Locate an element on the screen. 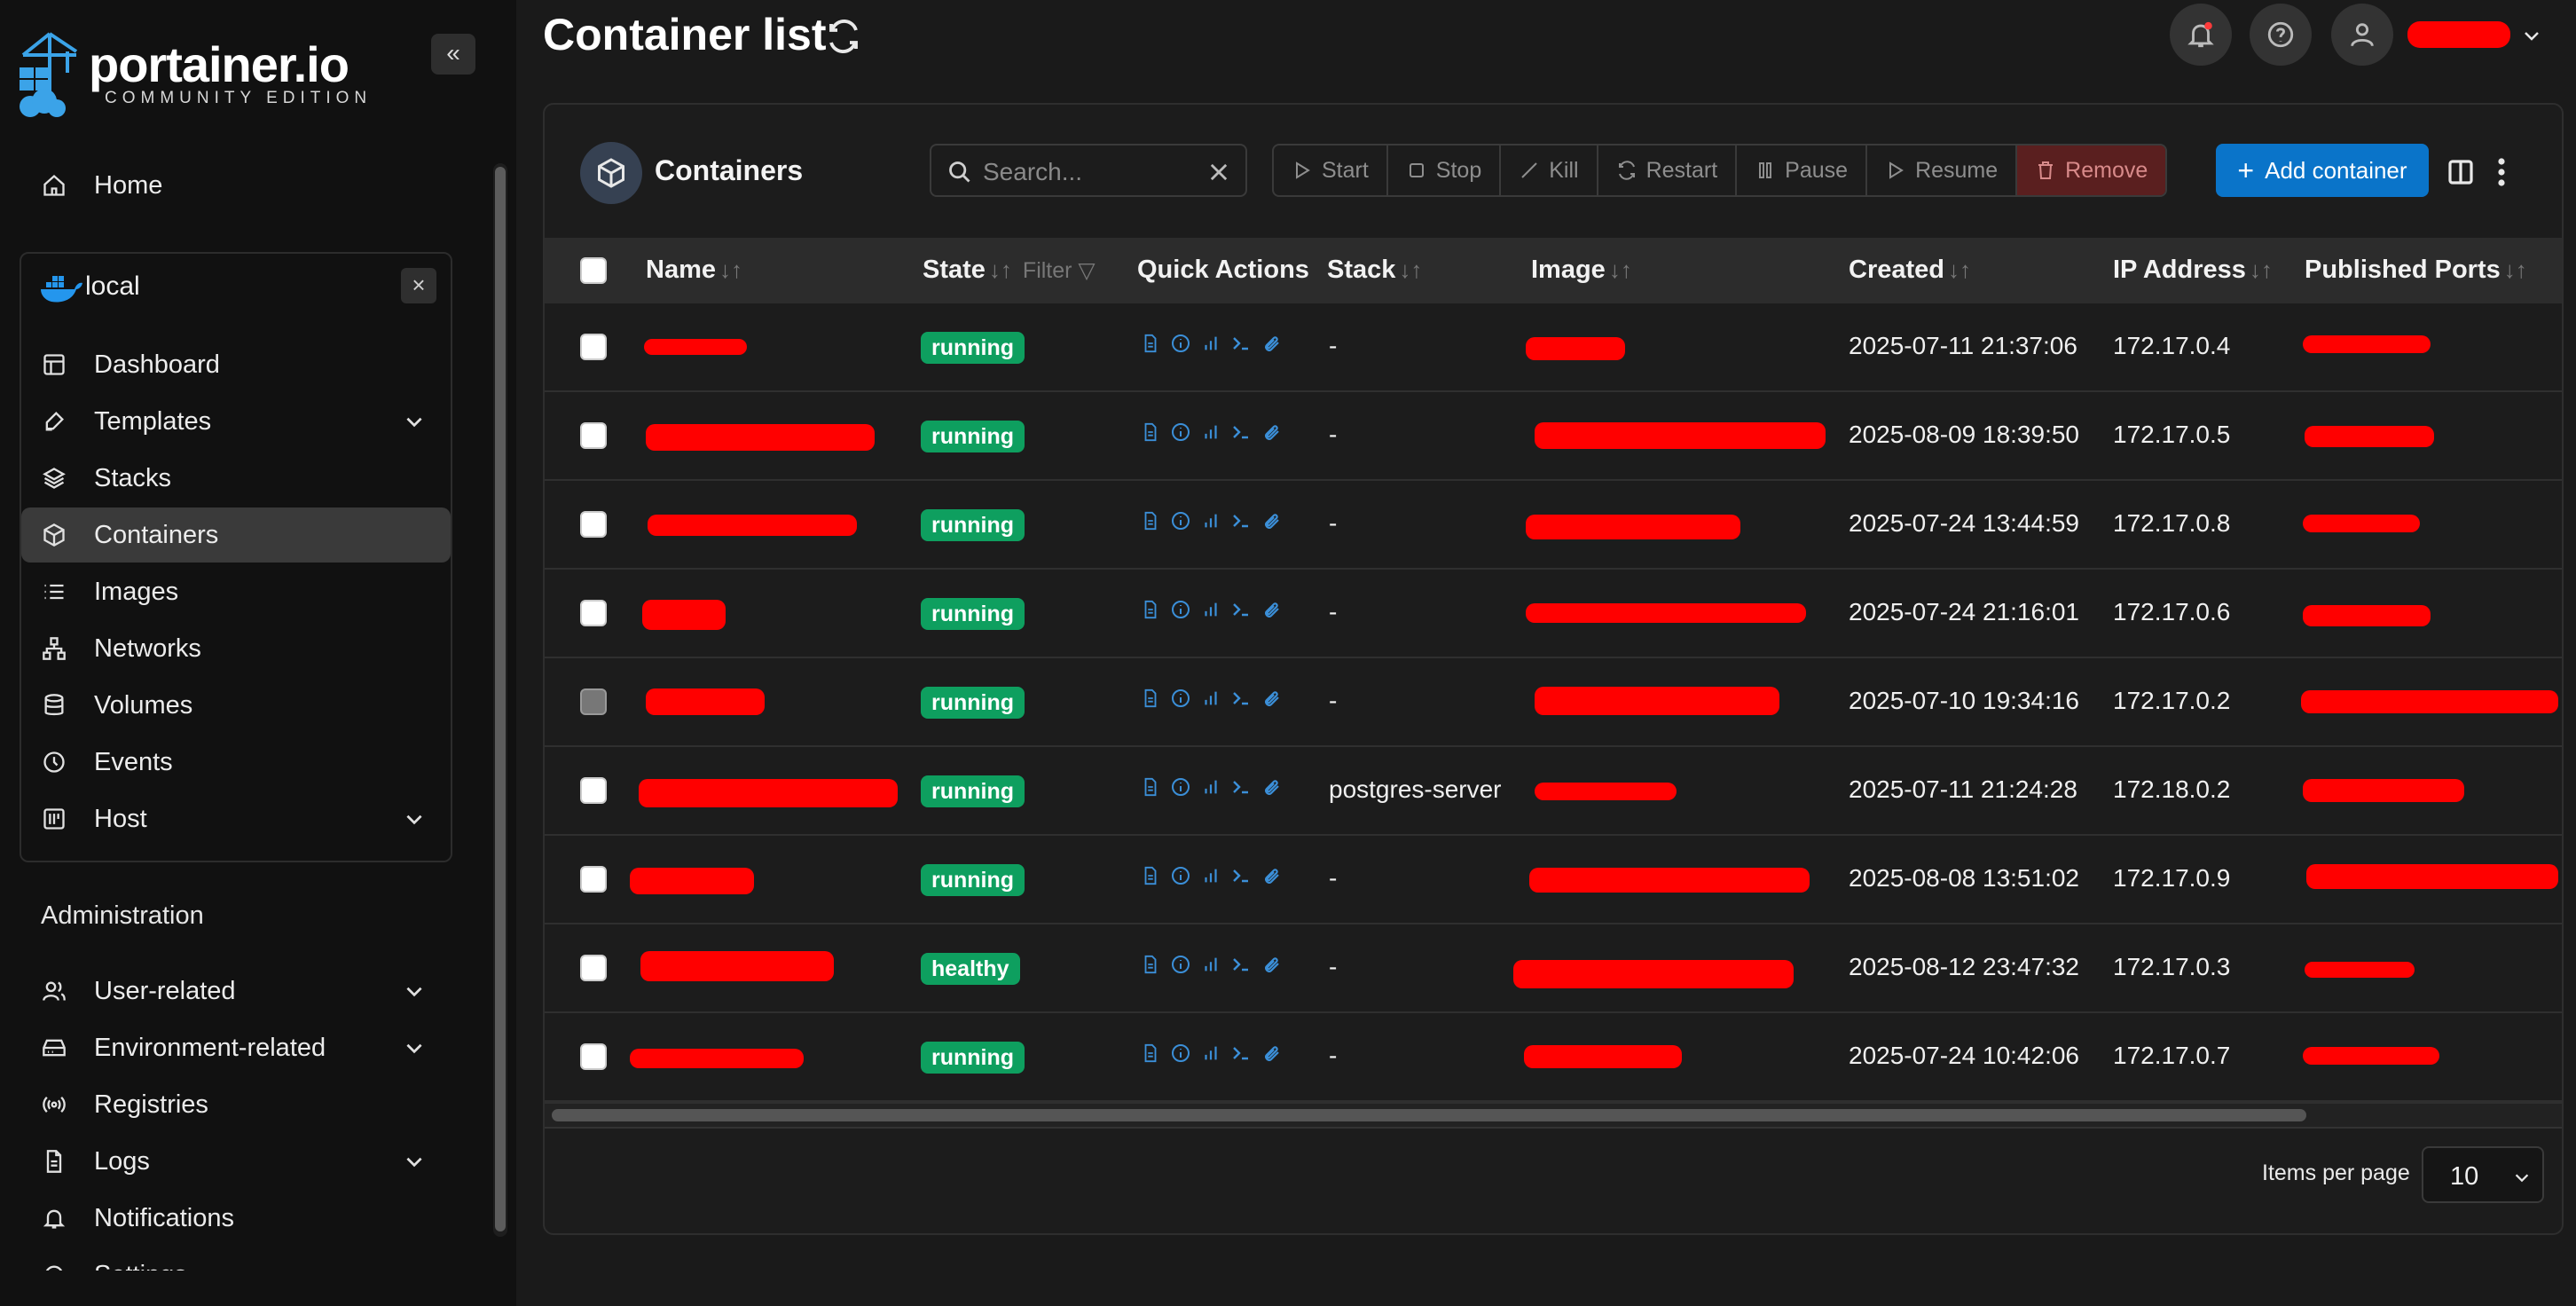 This screenshot has width=2576, height=1306. columns-icon is located at coordinates (2460, 172).